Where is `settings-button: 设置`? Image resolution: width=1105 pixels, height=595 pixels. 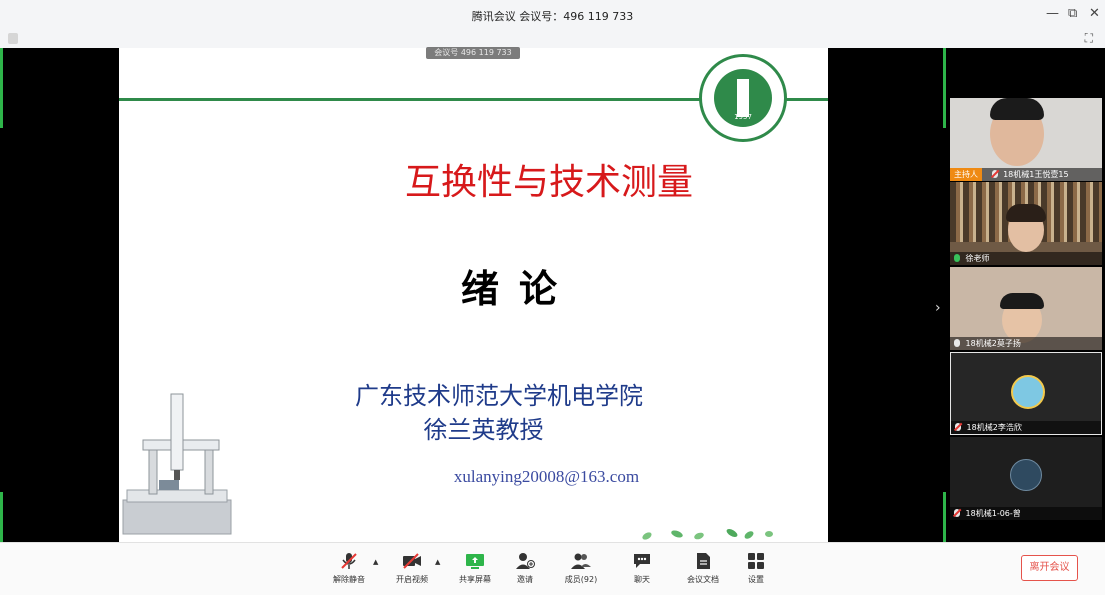 settings-button: 设置 is located at coordinates (756, 570).